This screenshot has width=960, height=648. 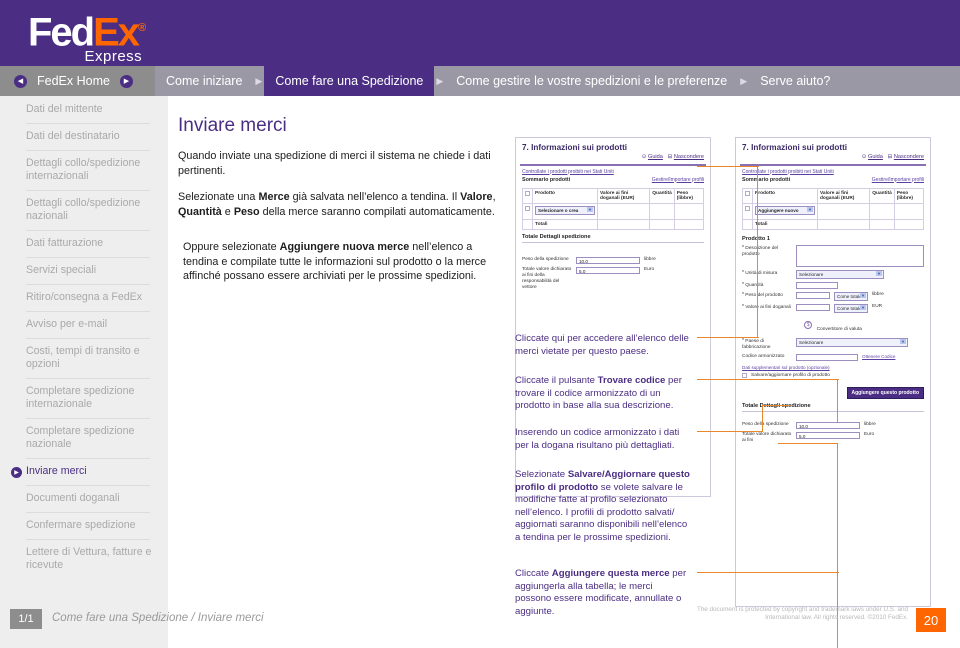 I want to click on shot-left-title: 7. Informazioni sui prodotti, so click(x=575, y=147).